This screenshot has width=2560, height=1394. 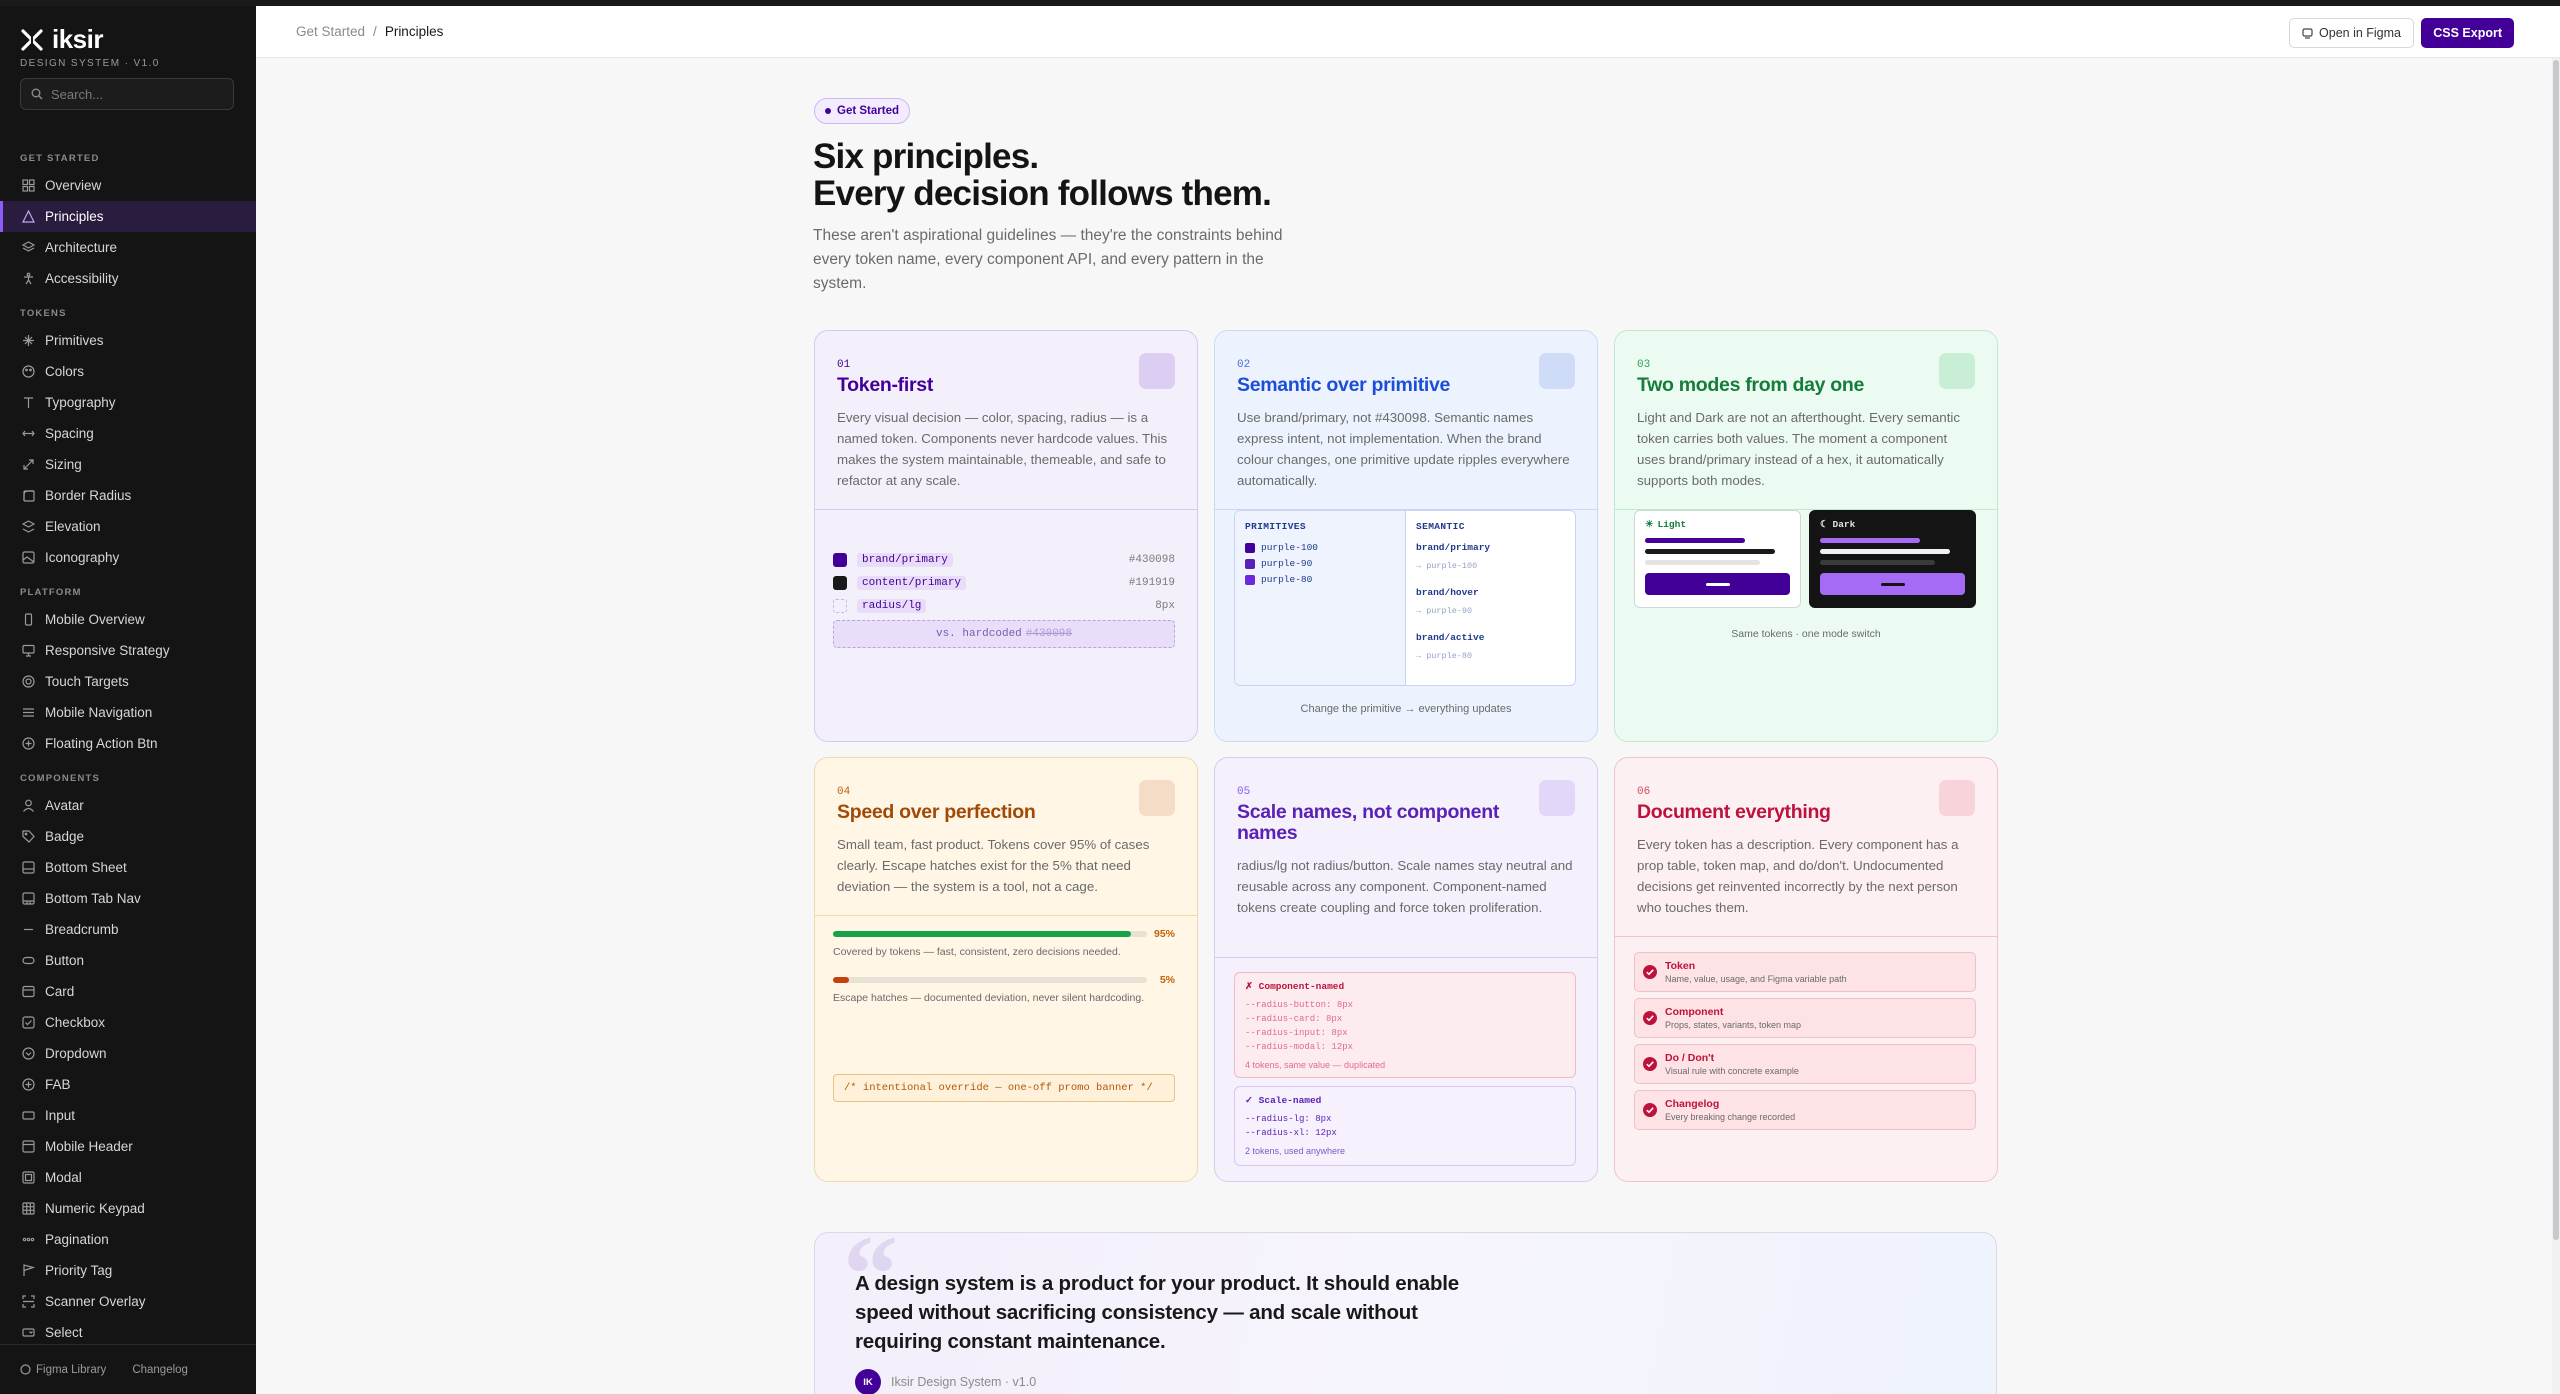 I want to click on sidebar-item-architecture: Architecture, so click(x=128, y=247).